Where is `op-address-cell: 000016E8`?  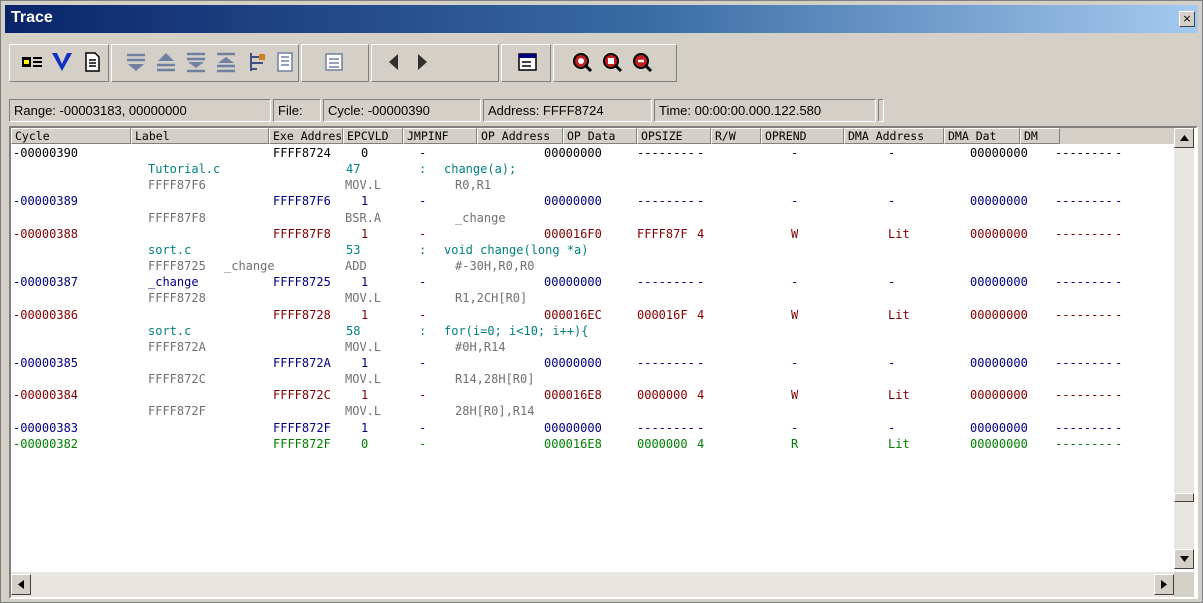
op-address-cell: 000016E8 is located at coordinates (573, 444).